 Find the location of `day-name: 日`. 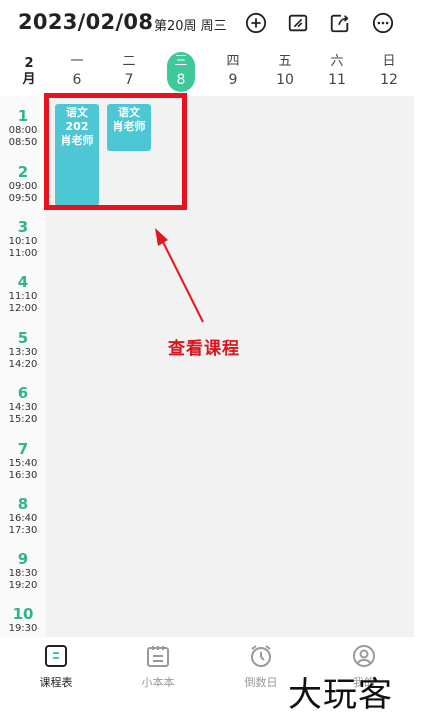

day-name: 日 is located at coordinates (389, 61).